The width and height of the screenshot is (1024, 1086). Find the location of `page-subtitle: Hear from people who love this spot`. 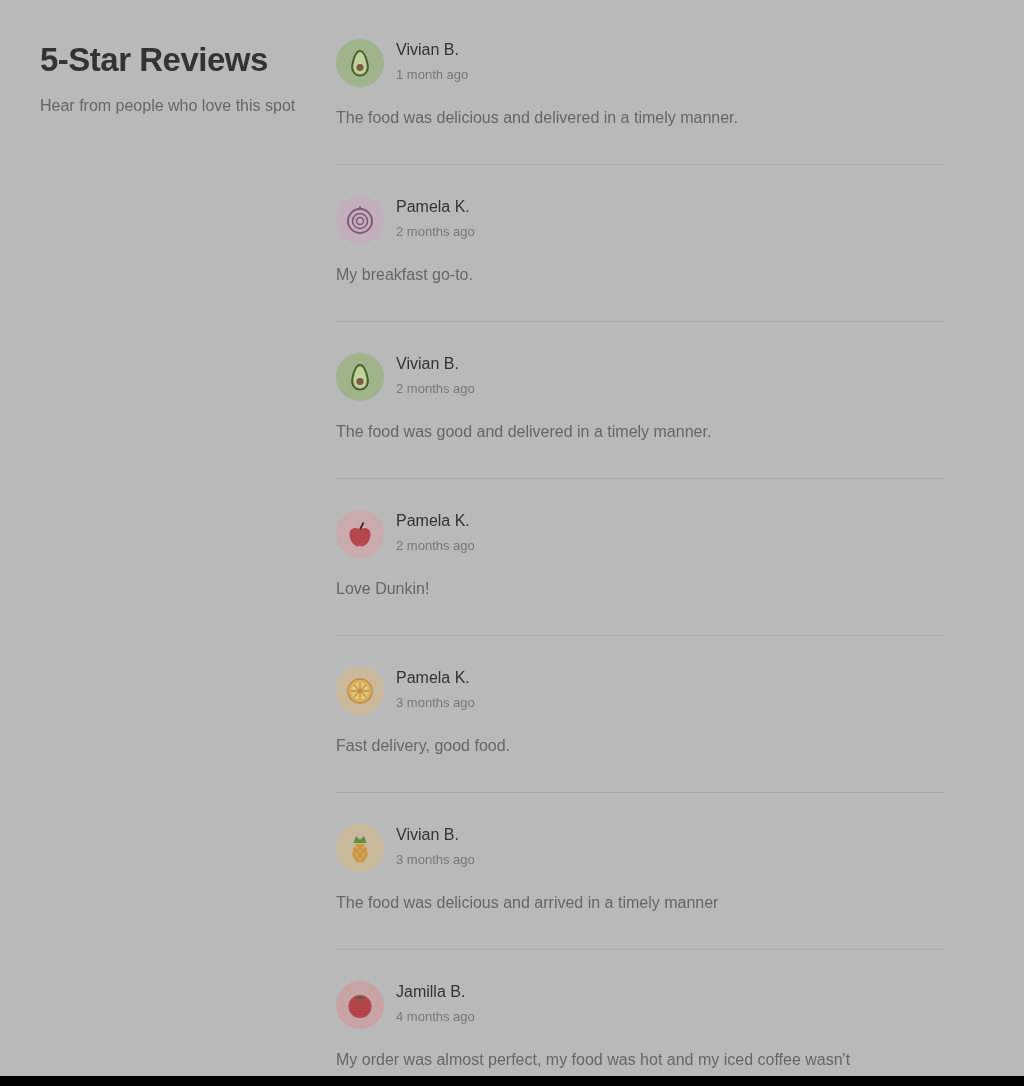

page-subtitle: Hear from people who love this spot is located at coordinates (168, 105).